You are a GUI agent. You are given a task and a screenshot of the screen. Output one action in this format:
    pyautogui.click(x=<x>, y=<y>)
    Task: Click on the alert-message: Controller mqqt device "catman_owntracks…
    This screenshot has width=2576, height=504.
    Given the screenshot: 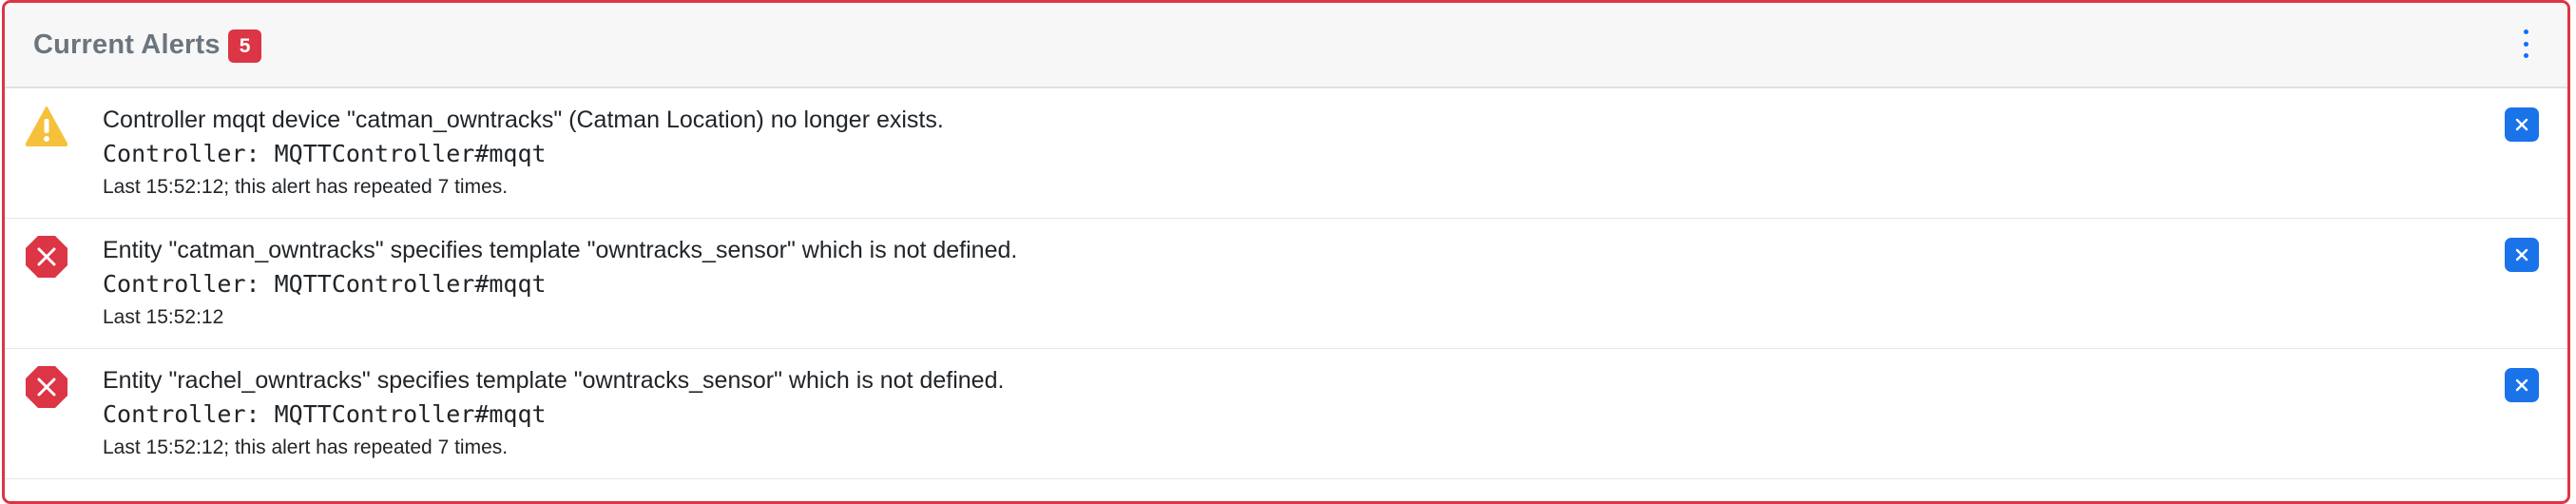 What is the action you would take?
    pyautogui.click(x=524, y=120)
    